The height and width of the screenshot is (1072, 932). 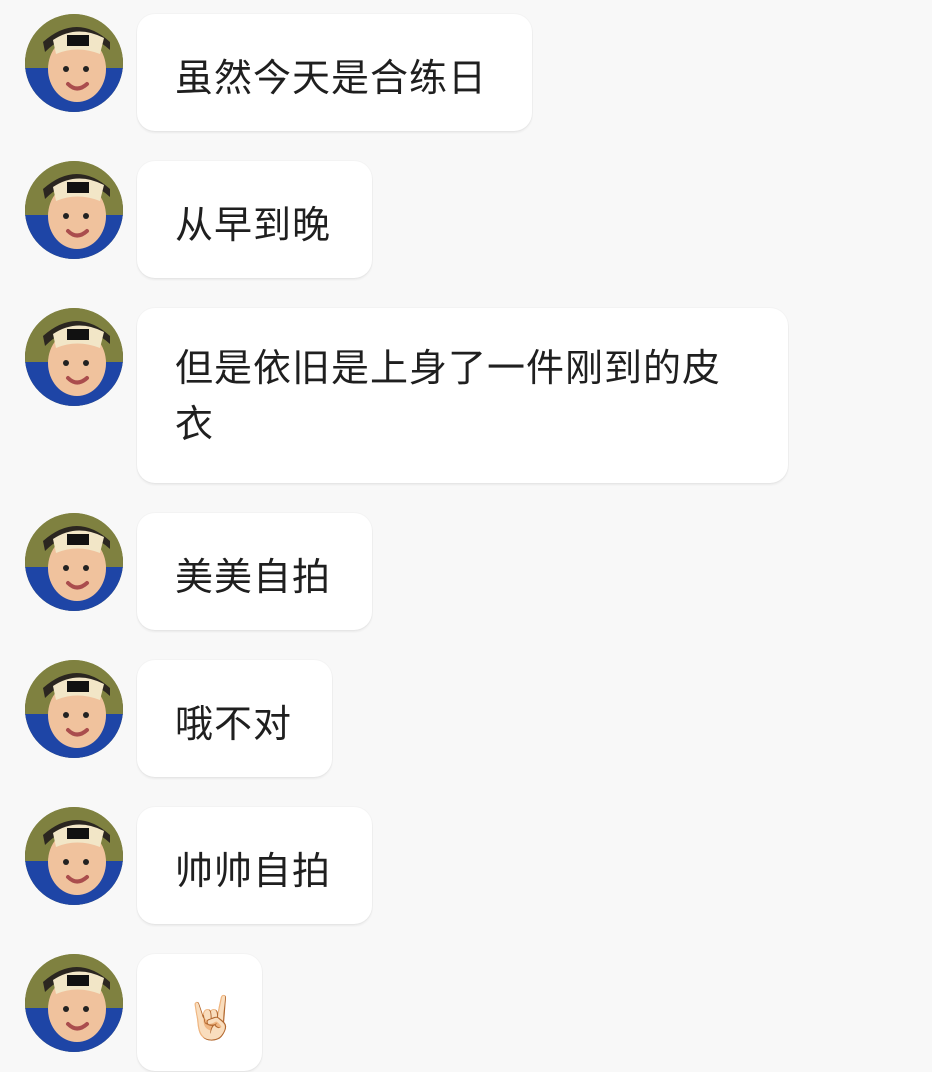 I want to click on message-bubble: 虽然今天是合练日, so click(x=334, y=72).